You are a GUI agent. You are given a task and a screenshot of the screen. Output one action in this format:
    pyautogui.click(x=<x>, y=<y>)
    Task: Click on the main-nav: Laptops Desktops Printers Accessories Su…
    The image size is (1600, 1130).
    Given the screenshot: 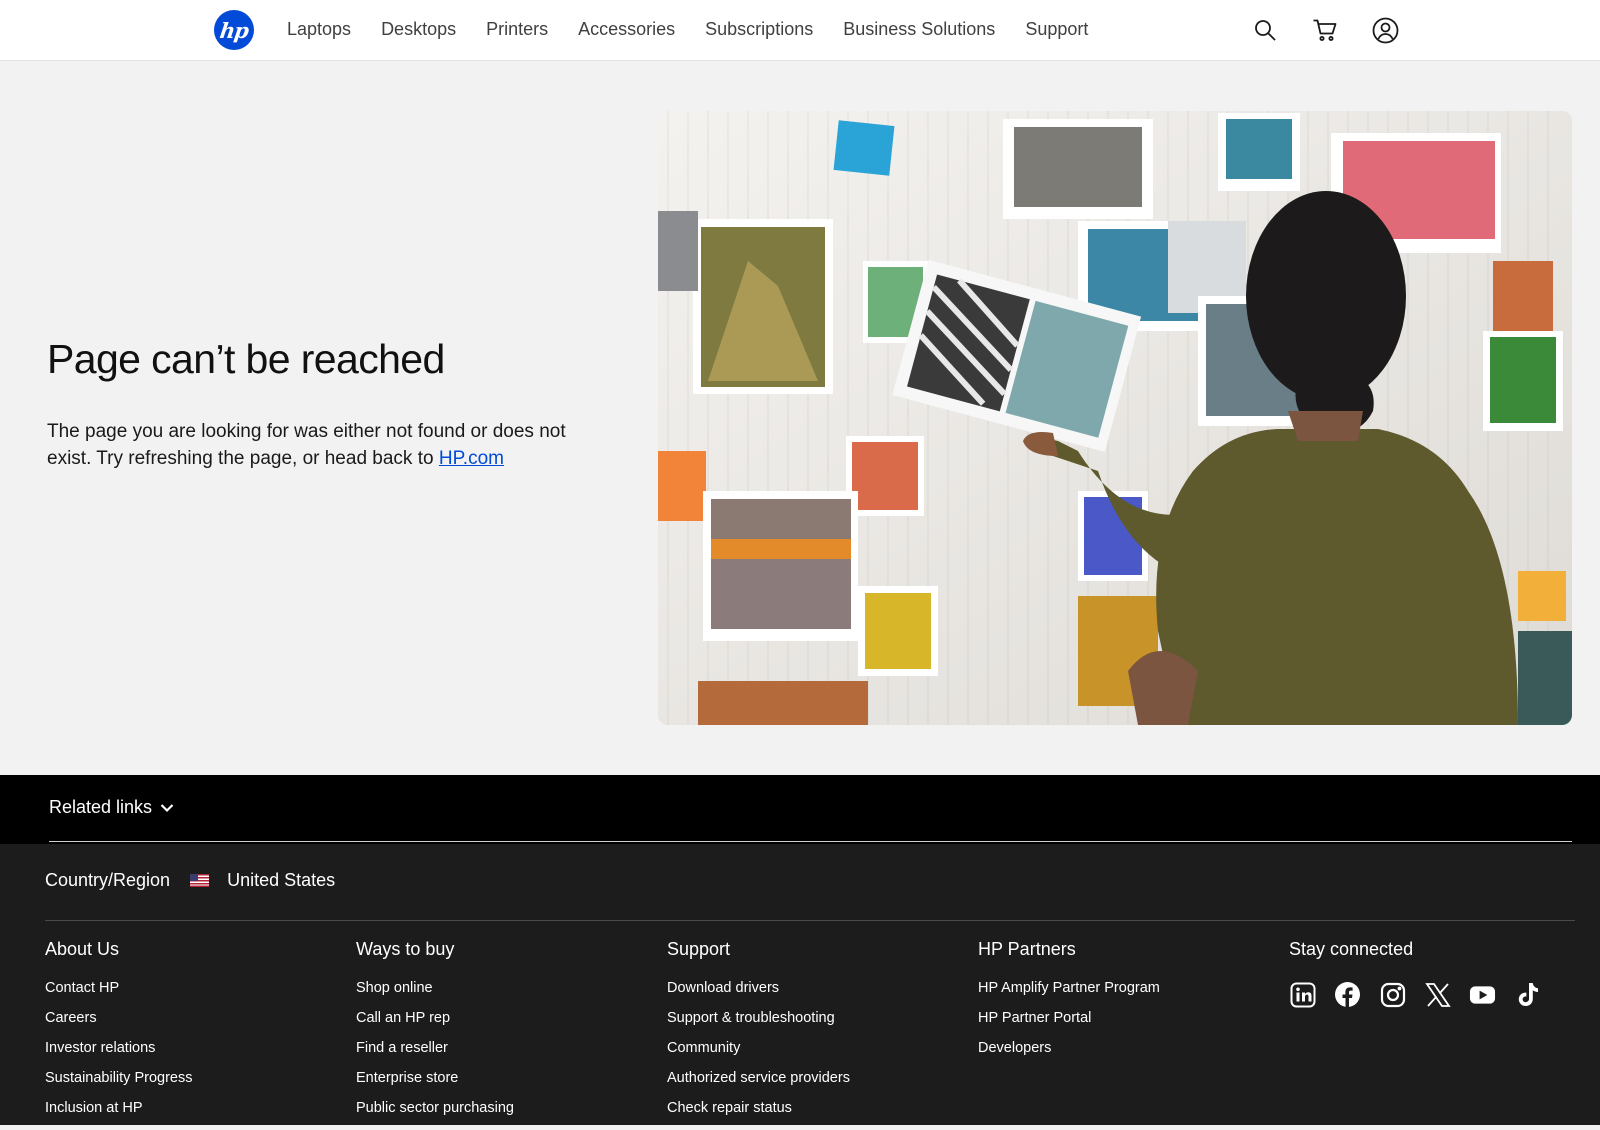 What is the action you would take?
    pyautogui.click(x=702, y=29)
    